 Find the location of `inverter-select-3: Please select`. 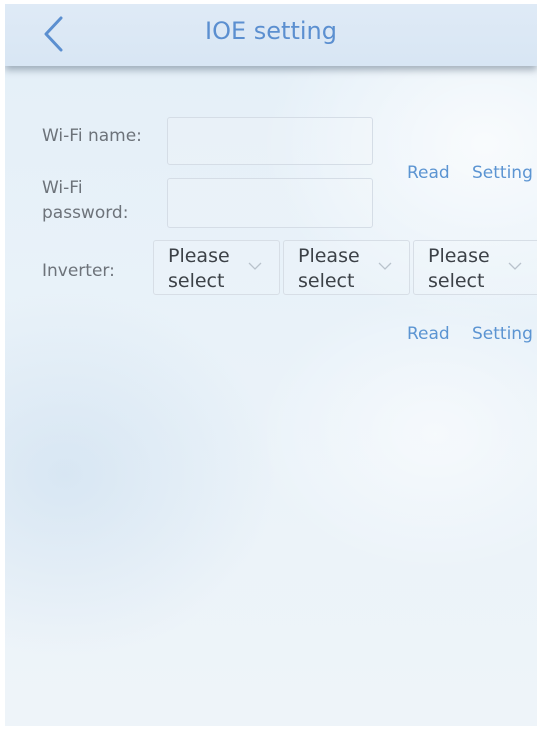

inverter-select-3: Please select is located at coordinates (475, 267).